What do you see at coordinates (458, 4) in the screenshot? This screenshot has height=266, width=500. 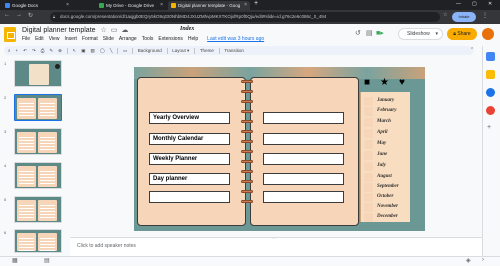 I see `minimize-icon: —` at bounding box center [458, 4].